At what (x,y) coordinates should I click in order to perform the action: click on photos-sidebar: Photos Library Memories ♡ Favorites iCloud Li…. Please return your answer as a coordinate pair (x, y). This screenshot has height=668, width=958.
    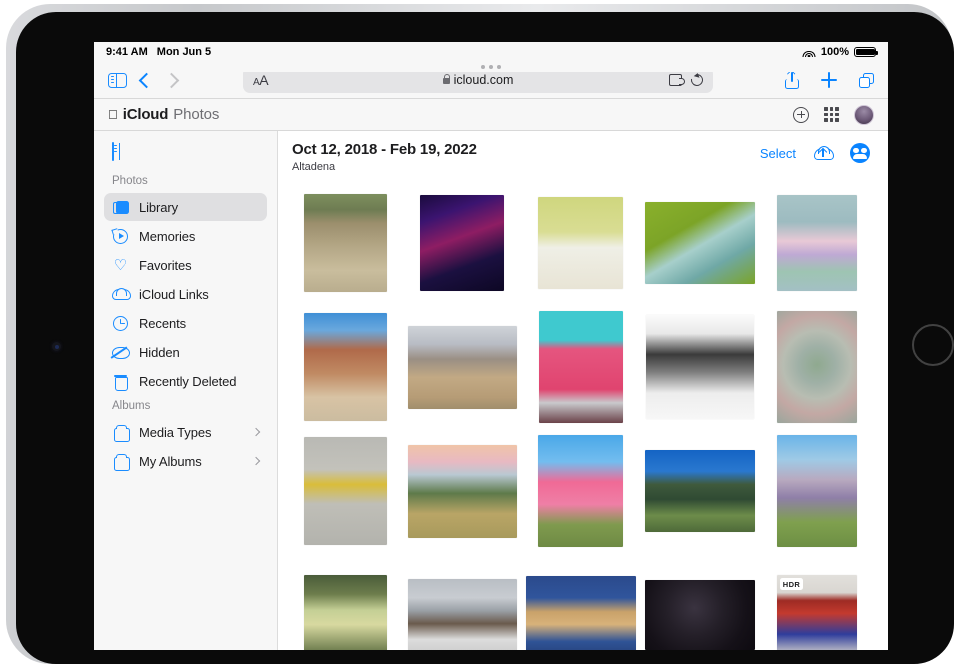
    Looking at the image, I should click on (186, 390).